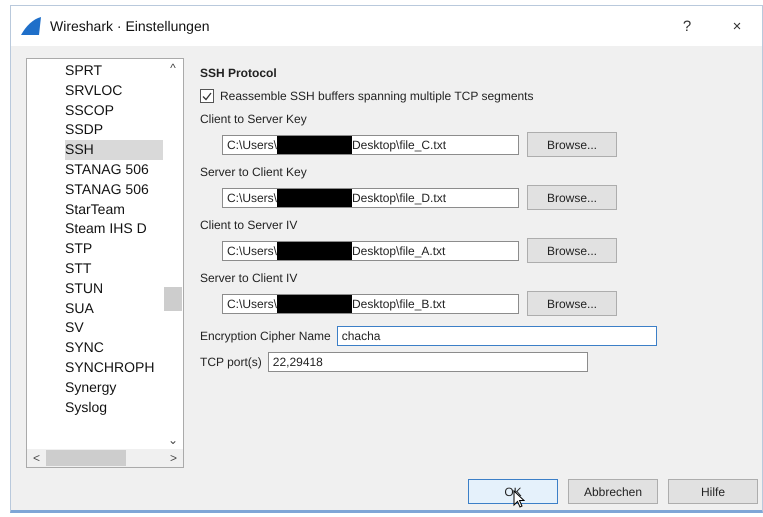 This screenshot has width=763, height=517. What do you see at coordinates (370, 304) in the screenshot?
I see `path-field: C:\Users\ Desktop\file_B.txt` at bounding box center [370, 304].